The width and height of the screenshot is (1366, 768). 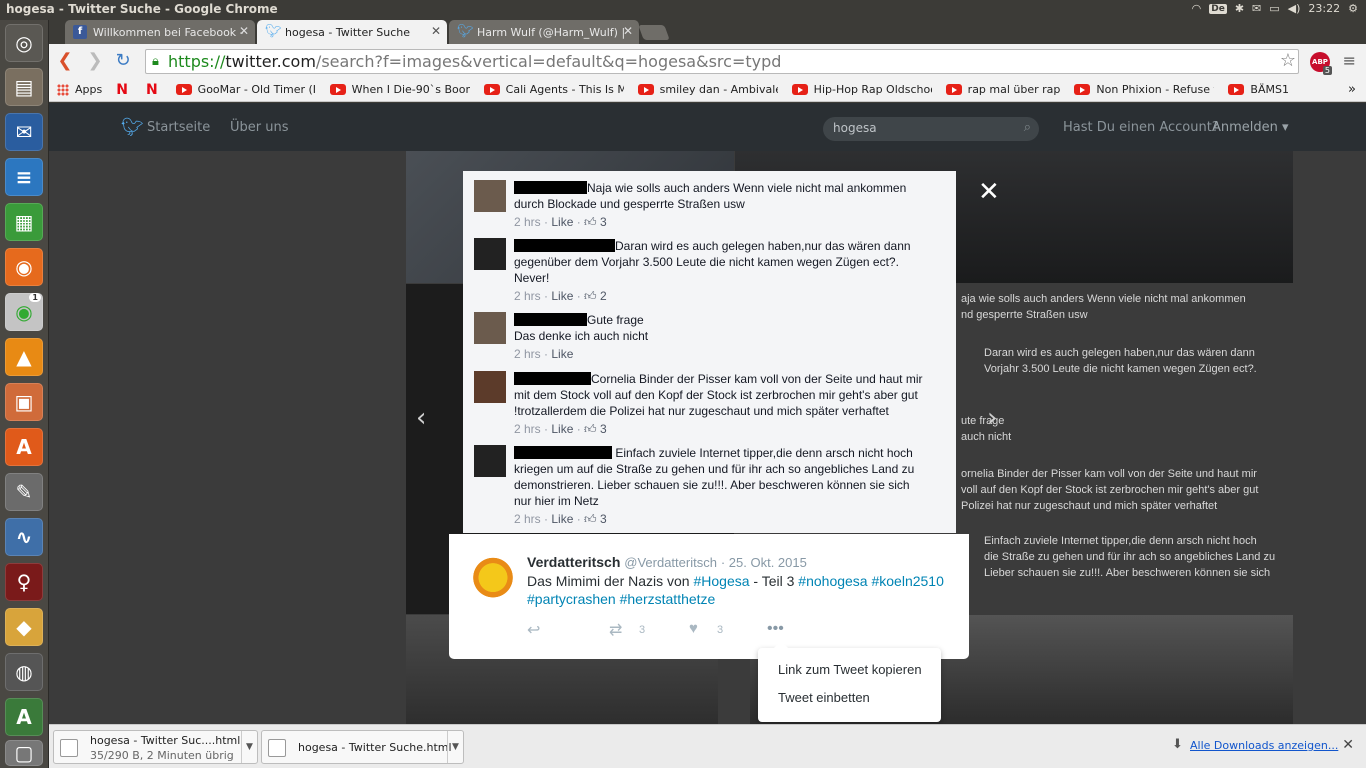 I want to click on download-arrow-icon: ⬇, so click(x=1177, y=744).